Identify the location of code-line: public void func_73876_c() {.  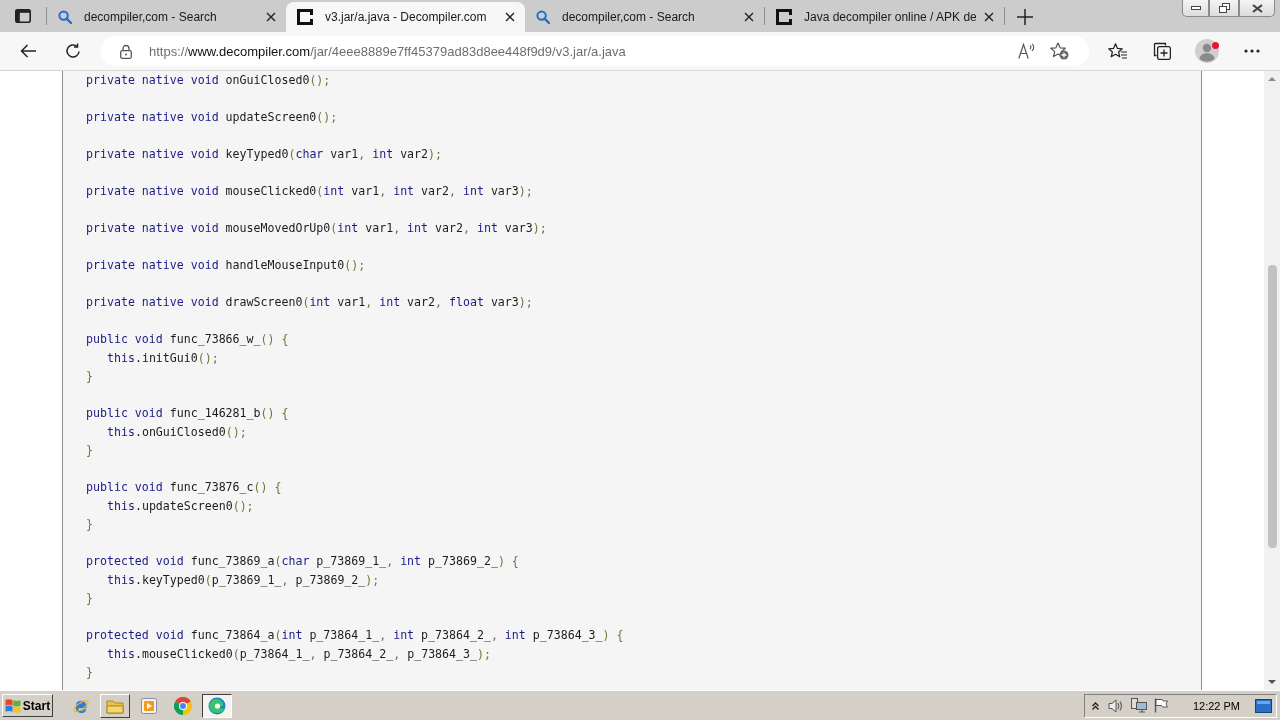
(184, 487).